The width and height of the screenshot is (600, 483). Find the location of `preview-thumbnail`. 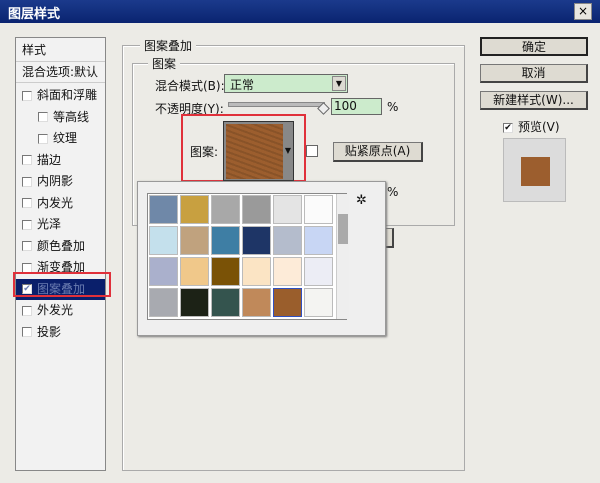

preview-thumbnail is located at coordinates (534, 170).